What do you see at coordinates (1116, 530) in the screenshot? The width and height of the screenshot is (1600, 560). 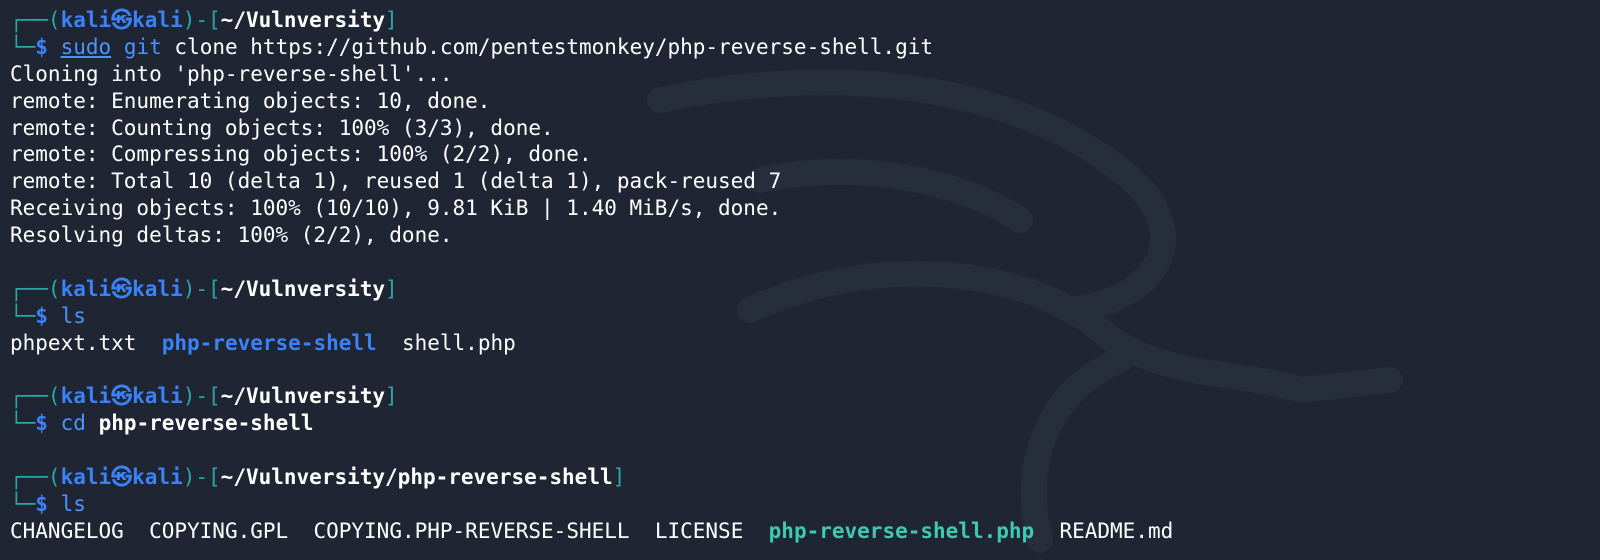 I see `listing-file: README.md` at bounding box center [1116, 530].